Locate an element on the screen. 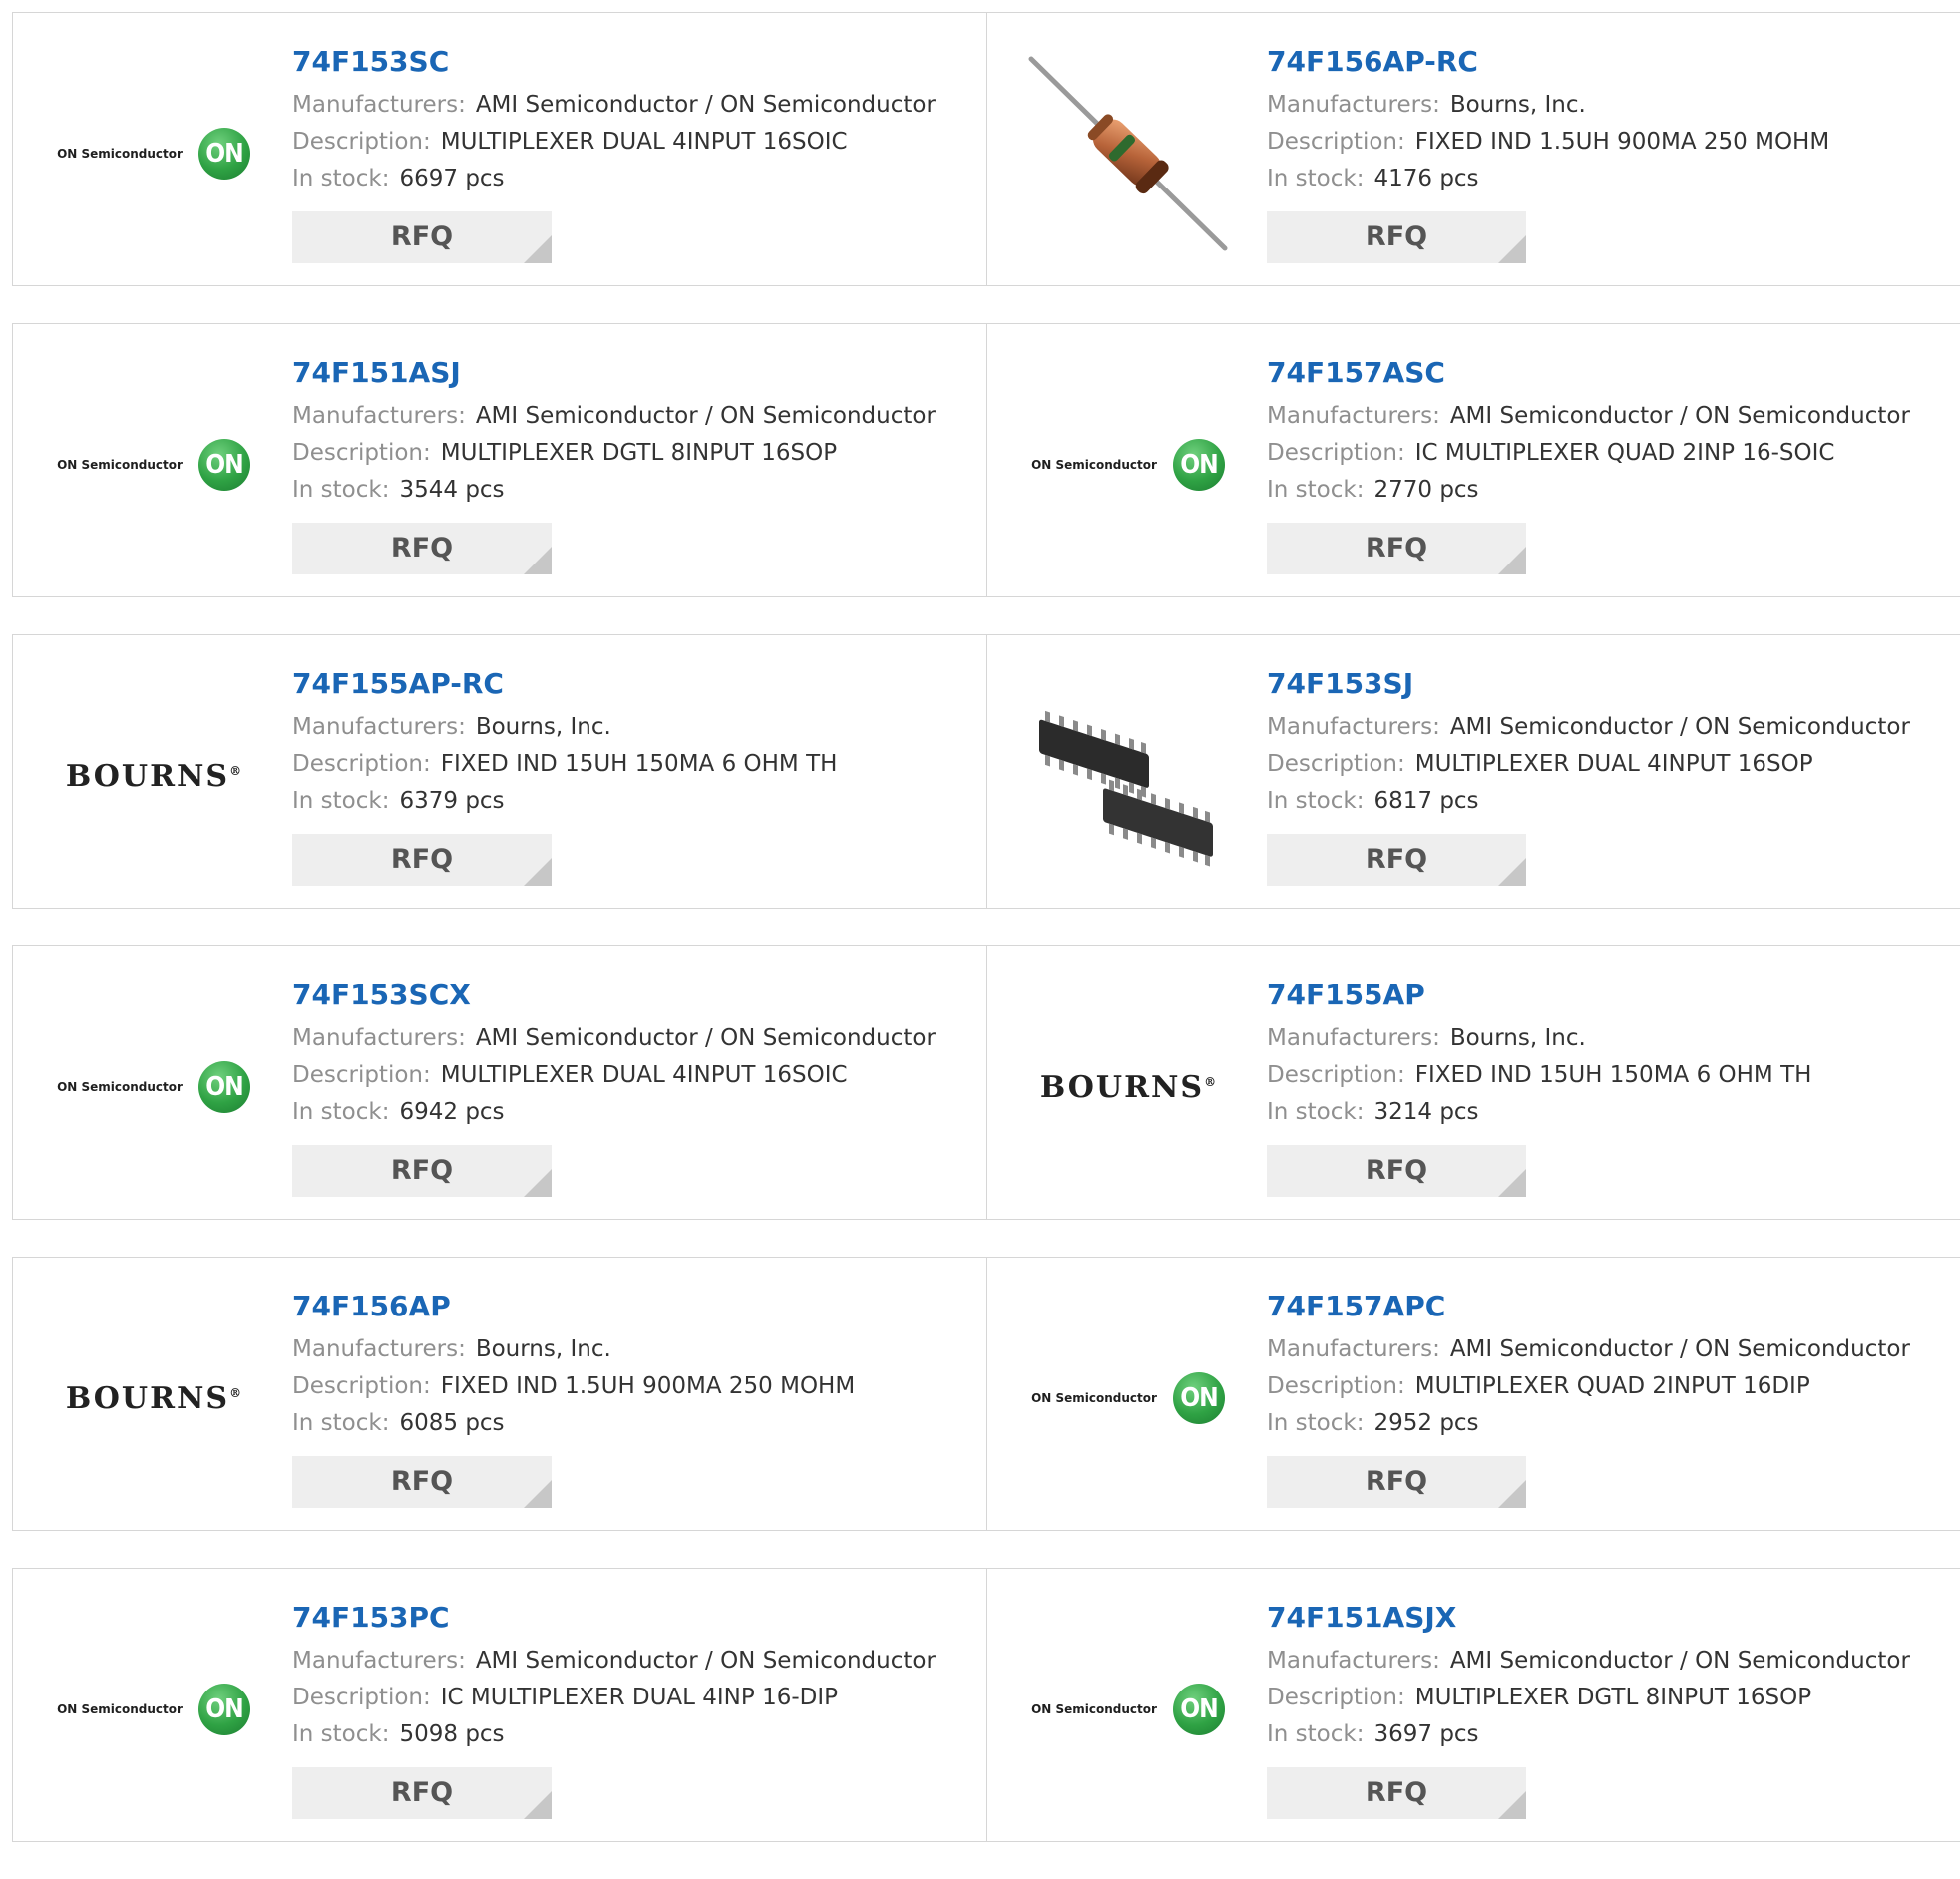  part-number-link: 74F151ASJX is located at coordinates (1609, 1618).